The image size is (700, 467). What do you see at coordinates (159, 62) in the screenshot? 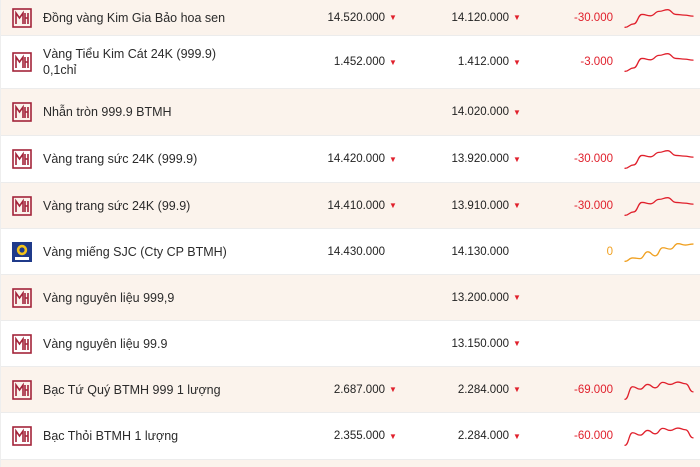
I see `product-name: Vàng Tiểu Kim Cát 24K (999.9) 0,1chỉ` at bounding box center [159, 62].